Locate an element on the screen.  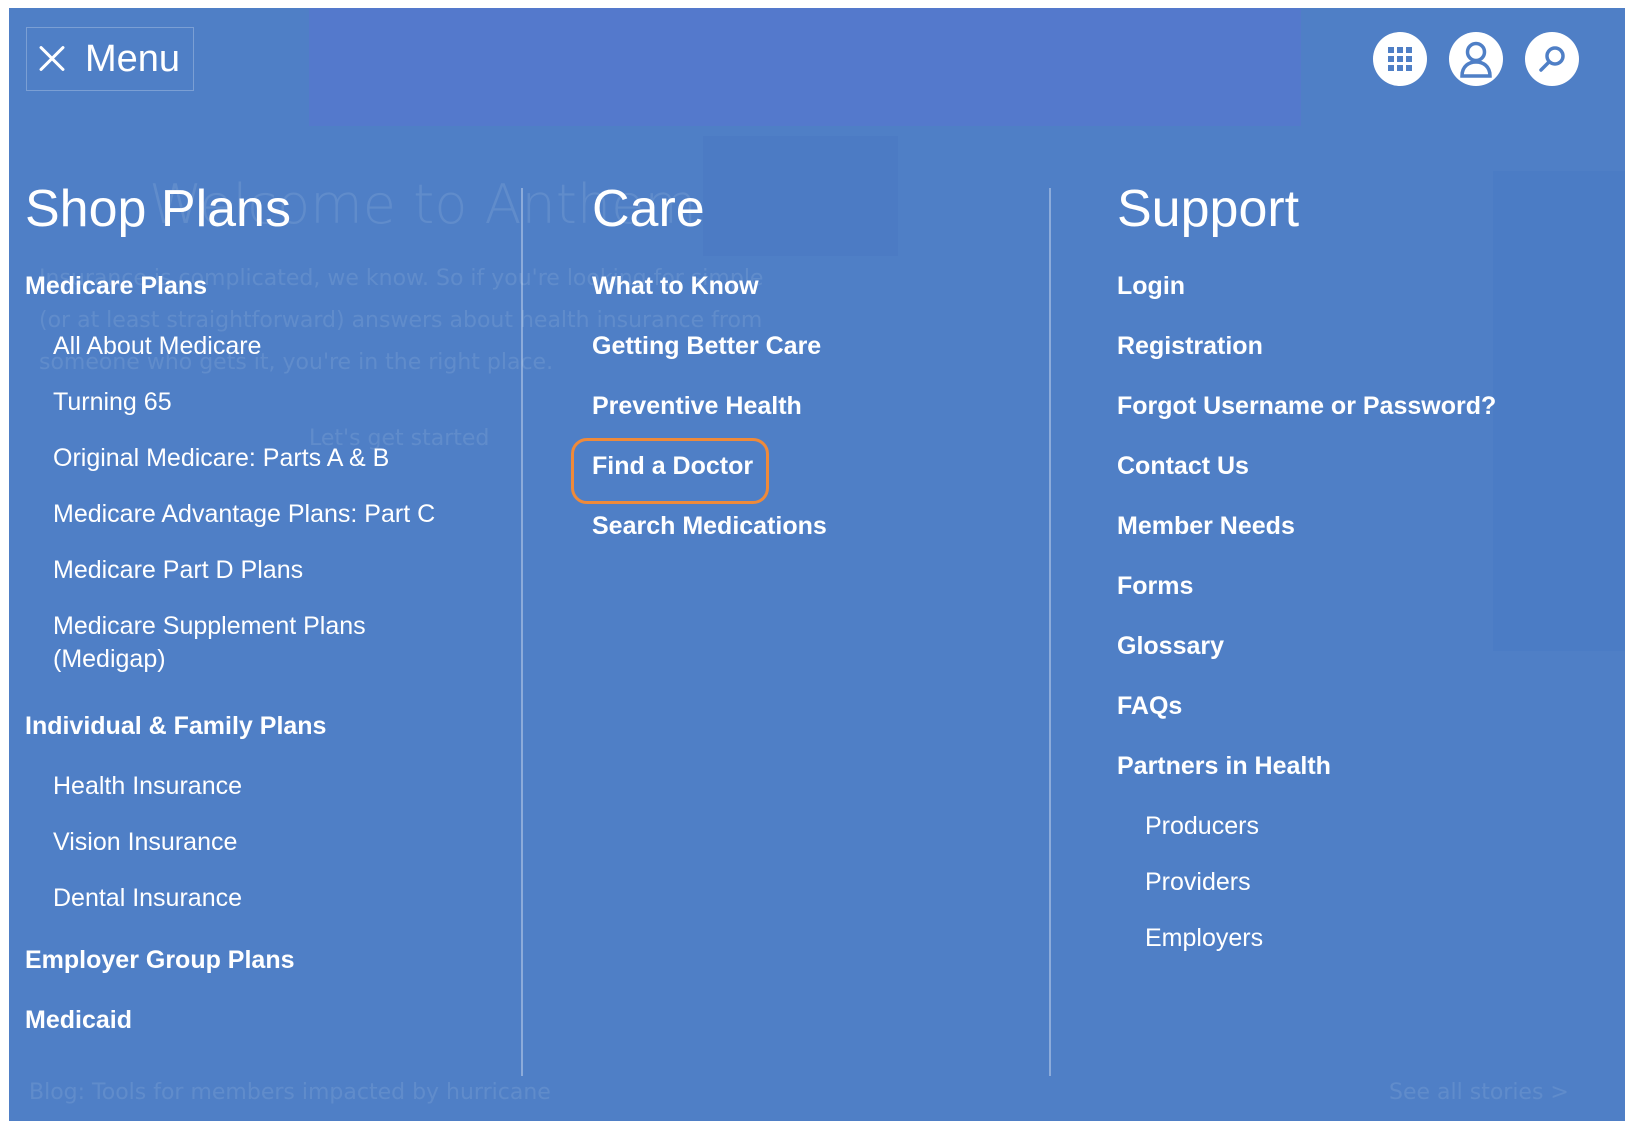
close-icon is located at coordinates (51, 59).